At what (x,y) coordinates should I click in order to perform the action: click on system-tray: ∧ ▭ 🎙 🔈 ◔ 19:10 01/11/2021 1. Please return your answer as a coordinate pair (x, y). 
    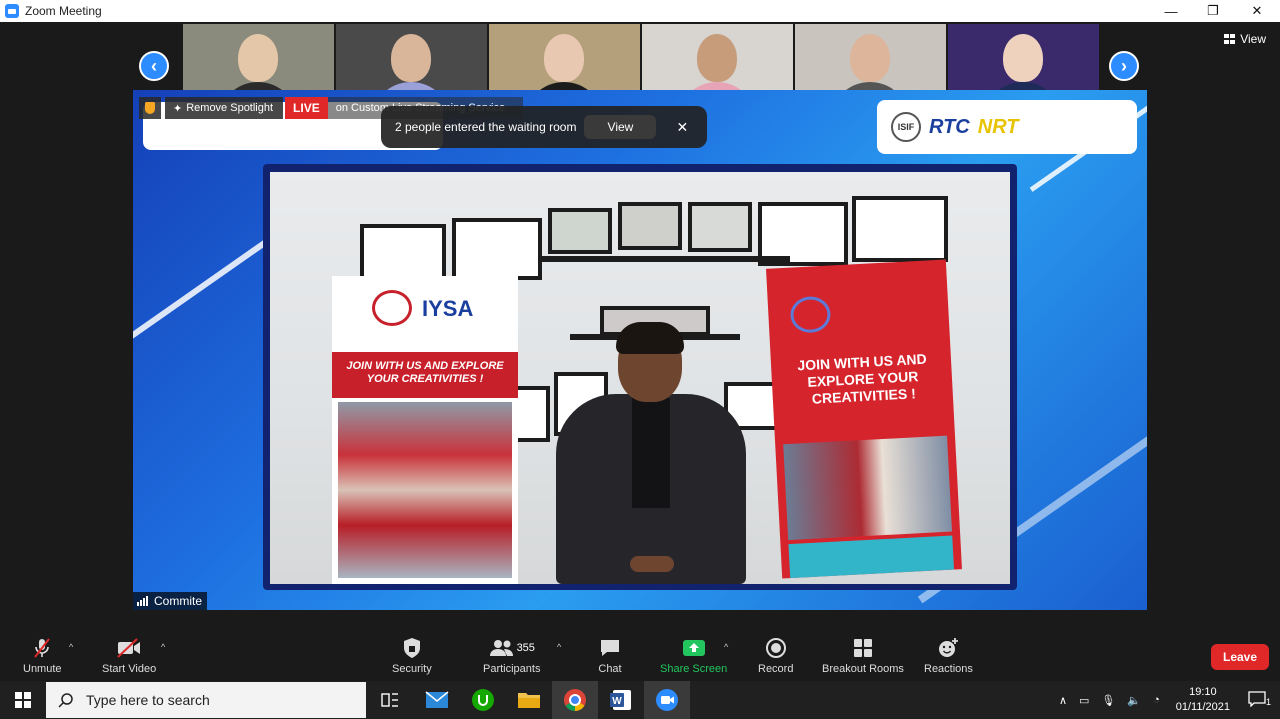
    Looking at the image, I should click on (1166, 700).